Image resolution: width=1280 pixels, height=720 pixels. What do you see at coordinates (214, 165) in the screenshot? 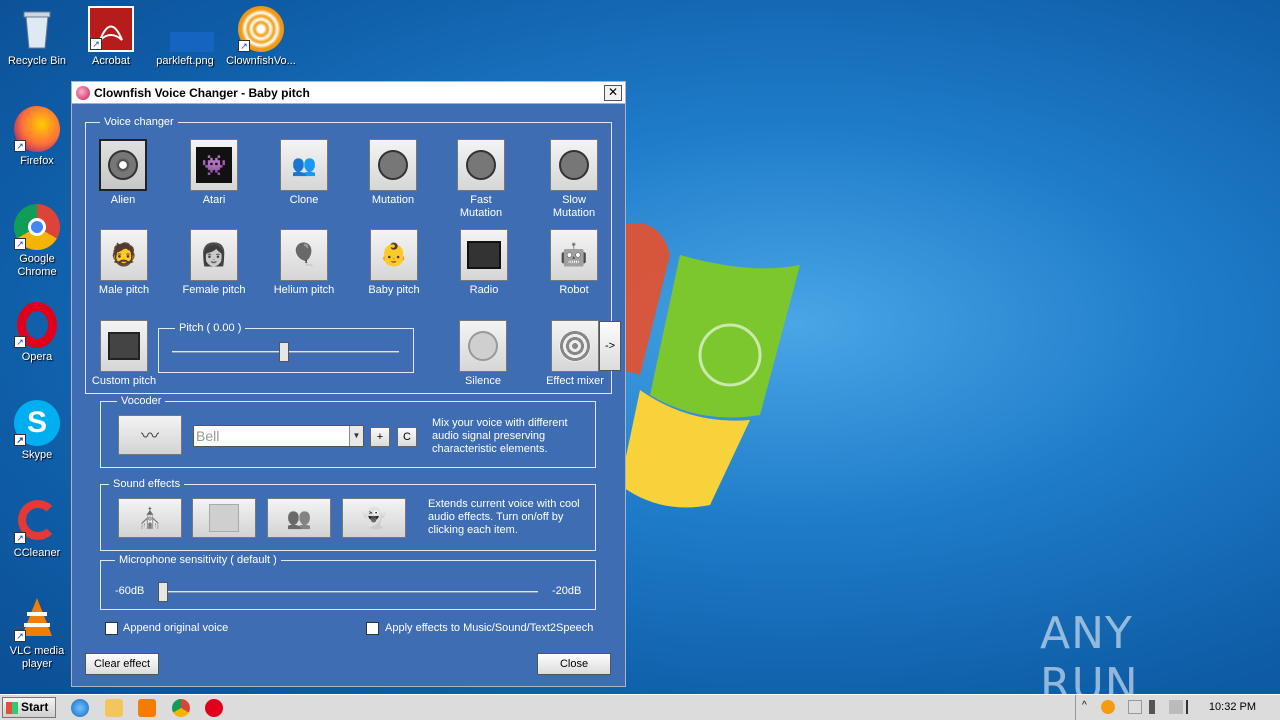
I see `atari-icon: 👾` at bounding box center [214, 165].